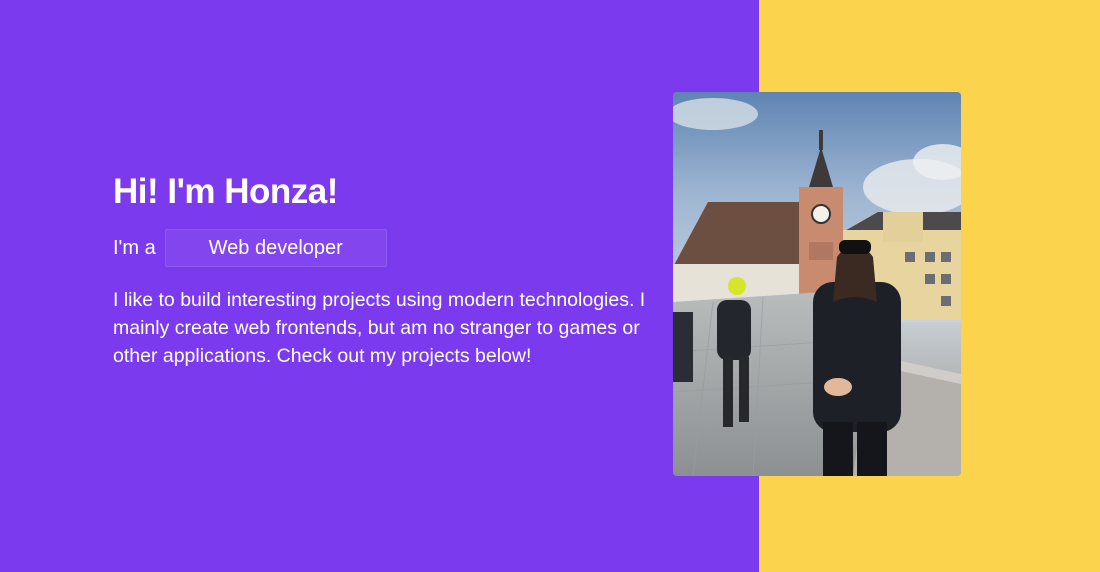 This screenshot has height=572, width=1100. What do you see at coordinates (225, 191) in the screenshot?
I see `hero-heading: Hi! I'm Honza!` at bounding box center [225, 191].